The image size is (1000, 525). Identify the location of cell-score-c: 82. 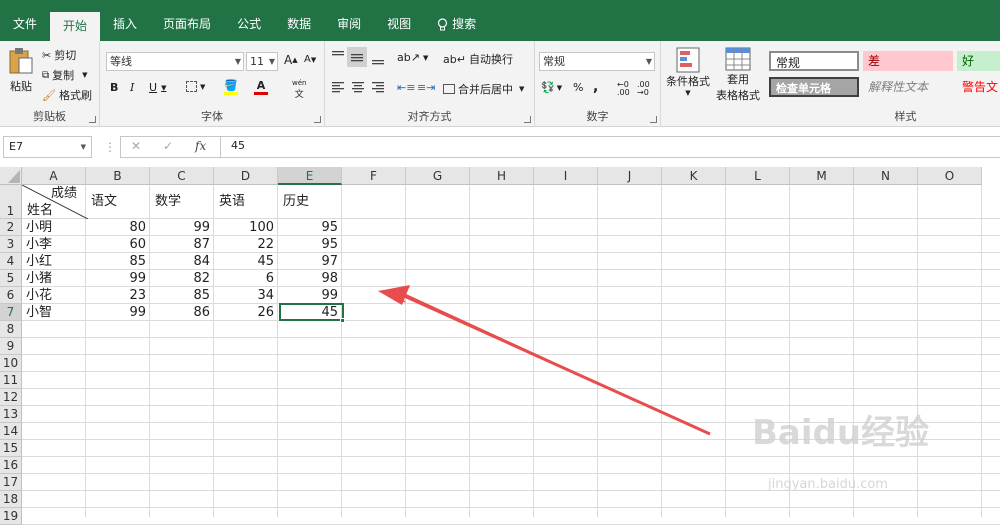
(181, 278).